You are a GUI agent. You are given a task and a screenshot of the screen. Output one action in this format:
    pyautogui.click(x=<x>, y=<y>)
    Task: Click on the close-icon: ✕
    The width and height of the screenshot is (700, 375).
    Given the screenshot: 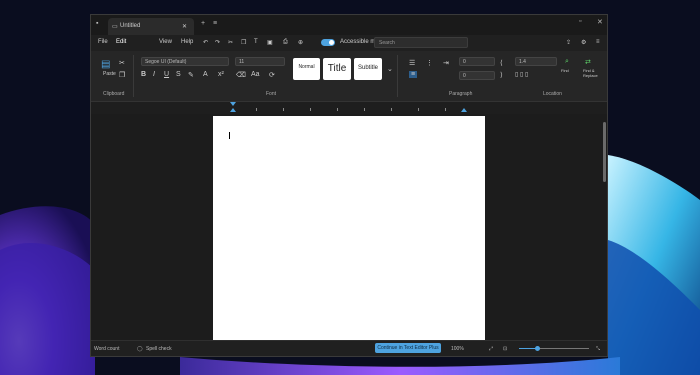 What is the action you would take?
    pyautogui.click(x=184, y=26)
    